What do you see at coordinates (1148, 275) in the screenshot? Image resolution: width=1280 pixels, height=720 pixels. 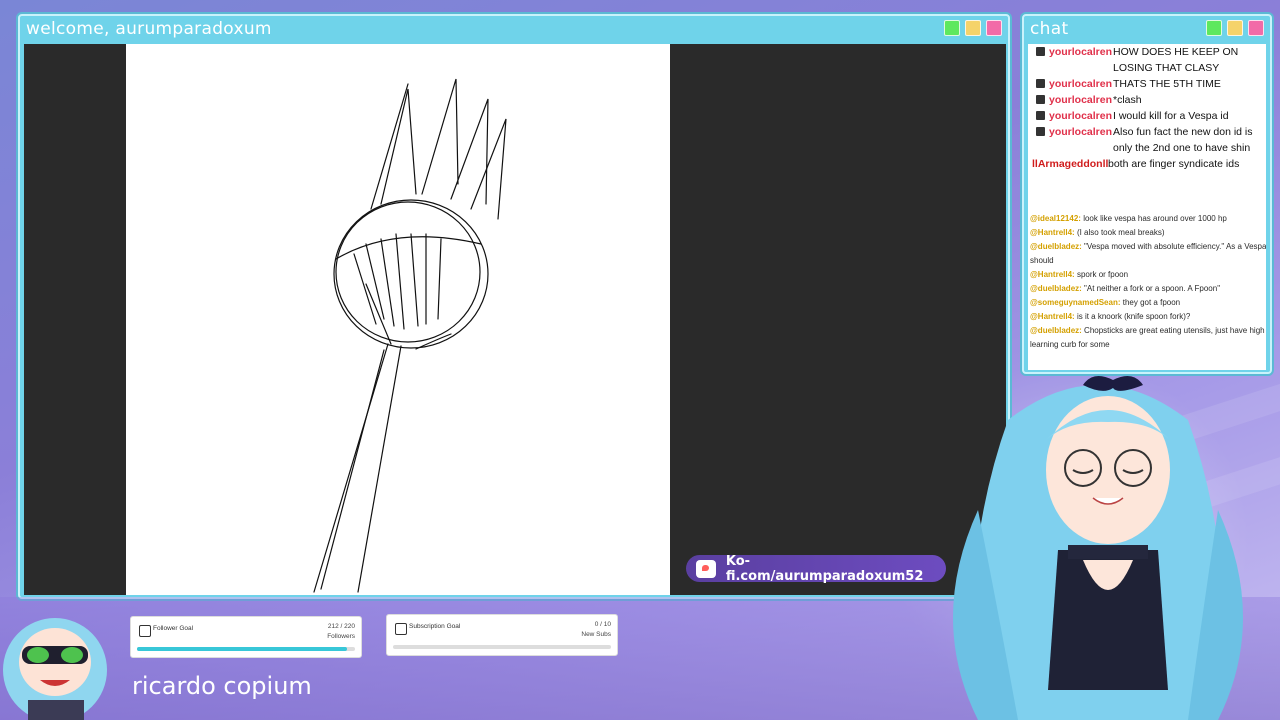 I see `secondary-chat-line: @Hantrell4: spork or fpoon` at bounding box center [1148, 275].